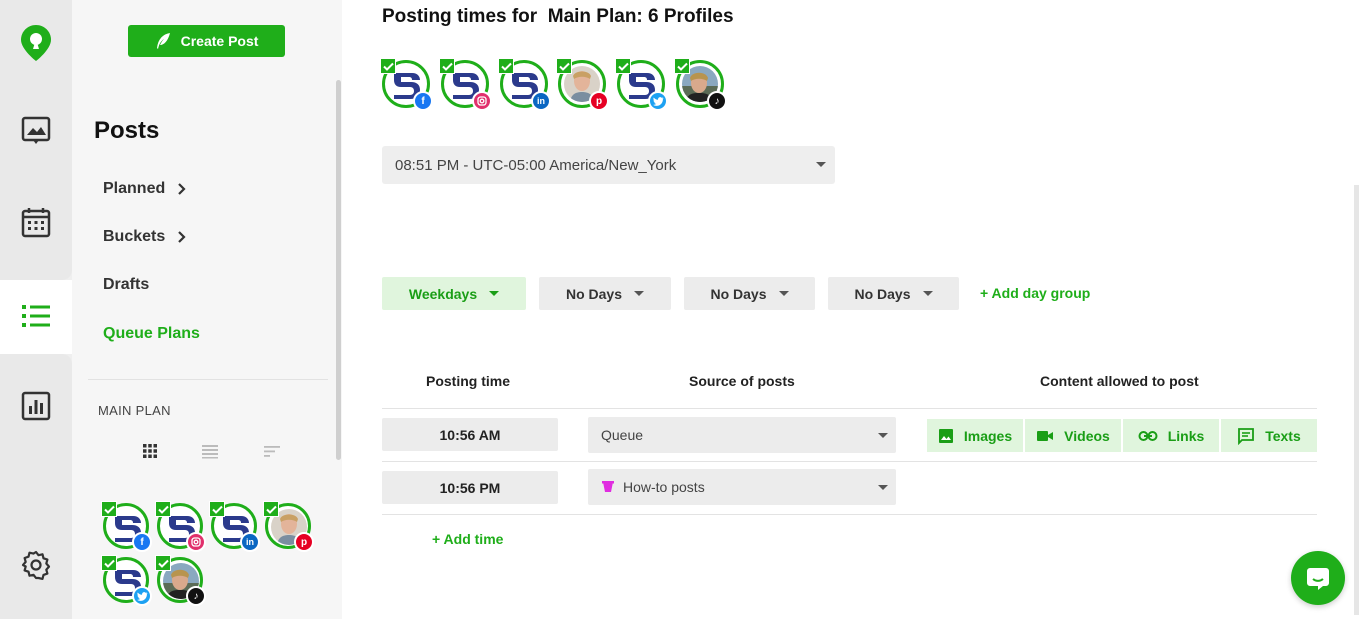  I want to click on sidebar-item-queue-plans: Queue Plans, so click(151, 334).